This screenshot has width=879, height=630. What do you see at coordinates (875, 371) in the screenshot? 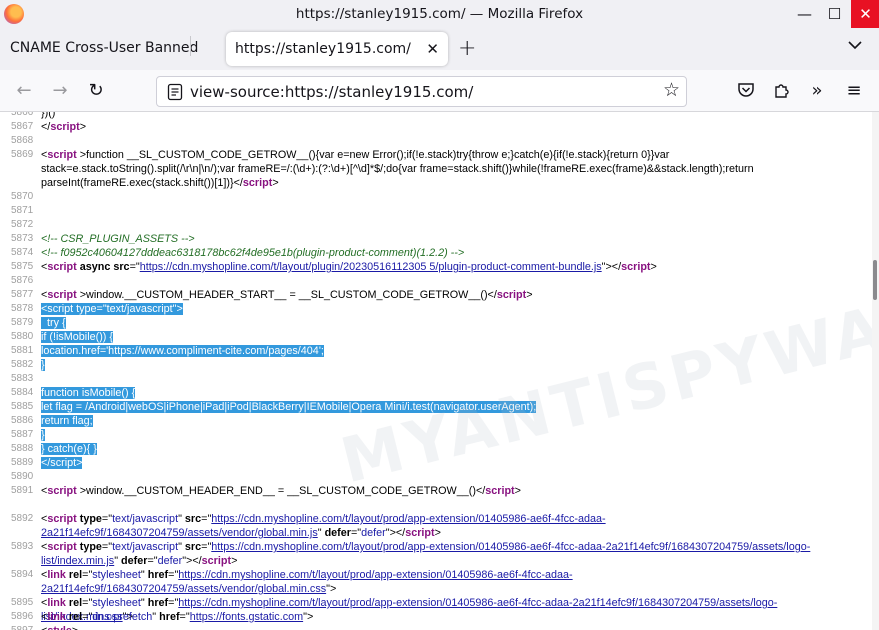
I see `vertical-scrollbar` at bounding box center [875, 371].